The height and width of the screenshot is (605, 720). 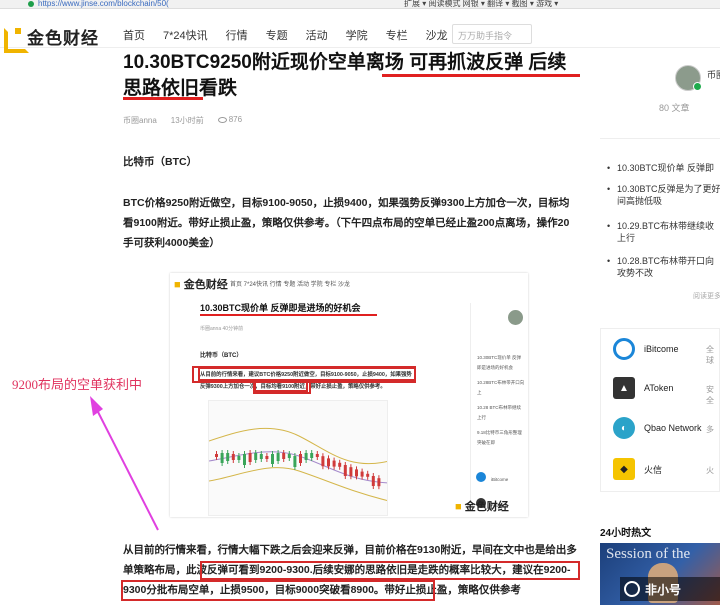 I want to click on feixiaohao-watermark: 非小号, so click(x=670, y=589).